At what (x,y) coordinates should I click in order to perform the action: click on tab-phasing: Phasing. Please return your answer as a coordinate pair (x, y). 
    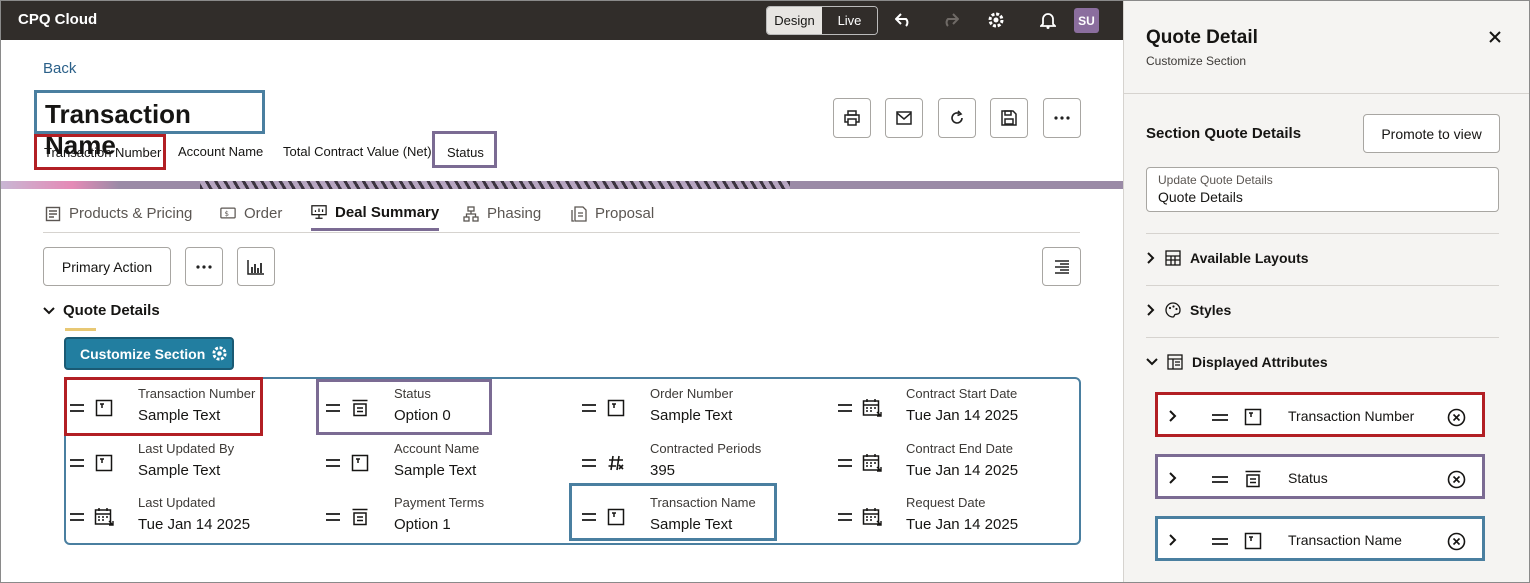
    Looking at the image, I should click on (502, 213).